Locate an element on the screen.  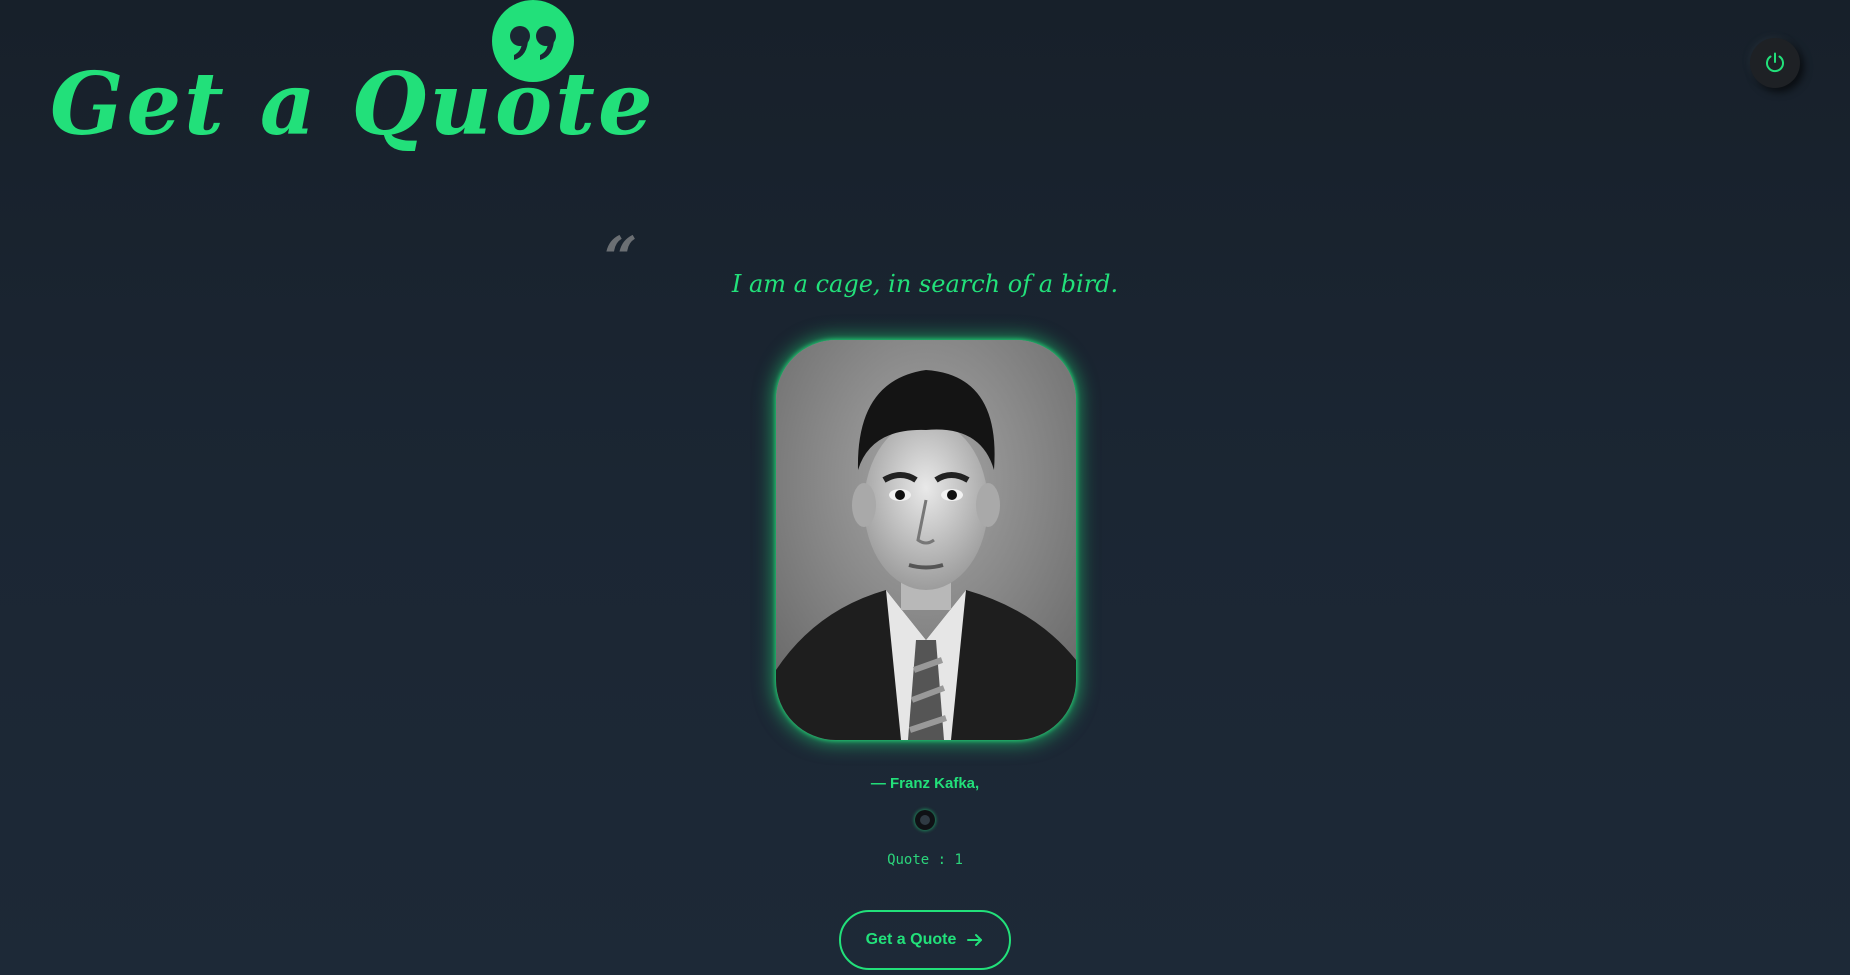
quote-text: I am a cage, in search of a bird. is located at coordinates (925, 284).